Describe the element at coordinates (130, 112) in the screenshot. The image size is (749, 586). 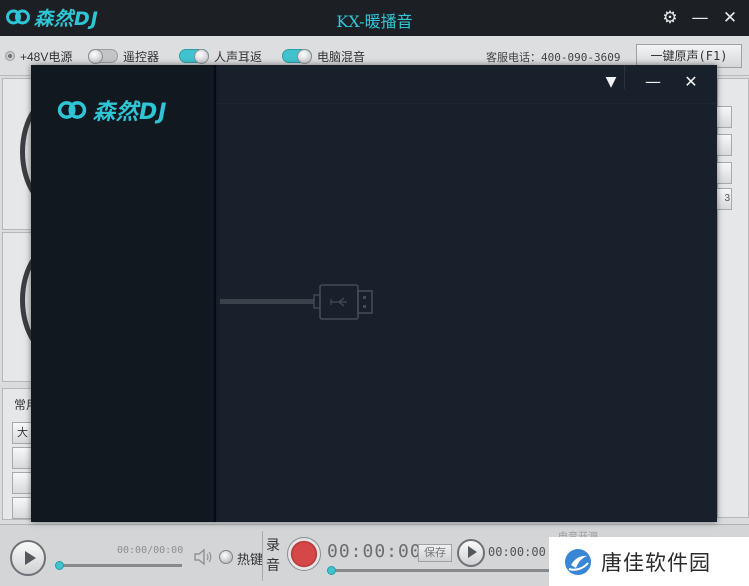
I see `dialog-brand-name: 森然DJ` at that location.